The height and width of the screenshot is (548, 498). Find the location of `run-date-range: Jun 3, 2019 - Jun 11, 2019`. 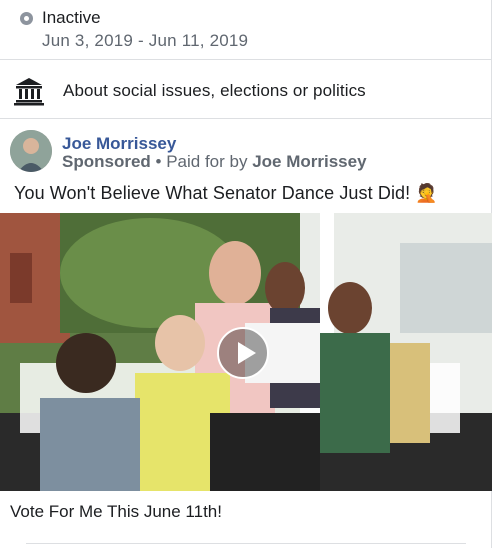

run-date-range: Jun 3, 2019 - Jun 11, 2019 is located at coordinates (145, 40).